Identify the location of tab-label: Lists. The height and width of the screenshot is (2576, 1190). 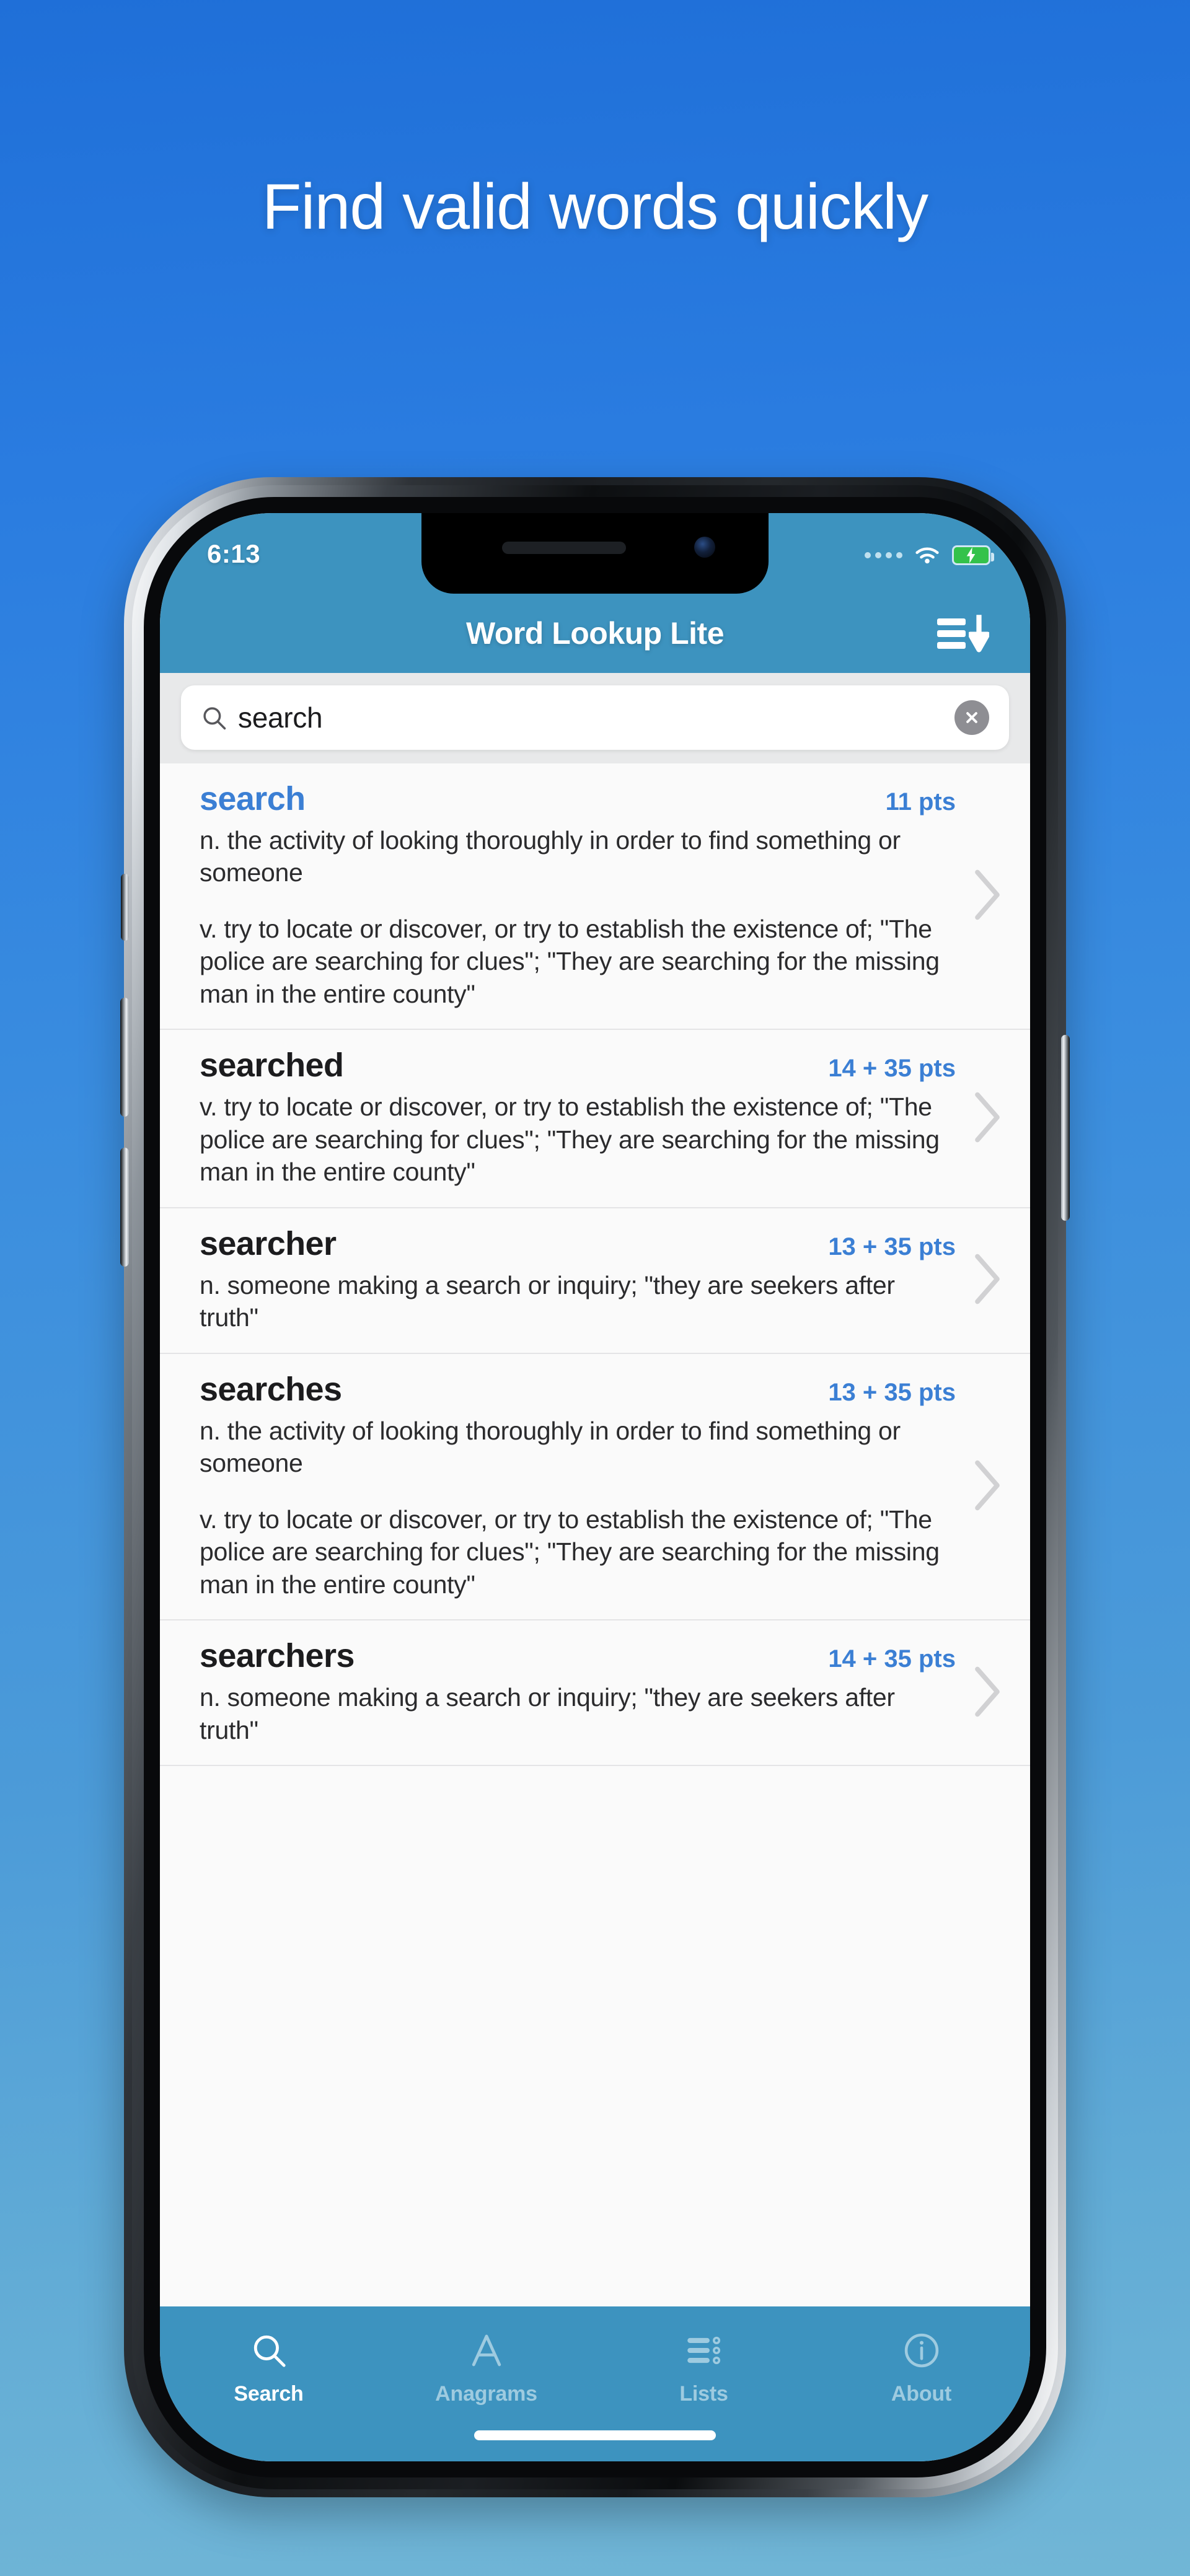
(703, 2394).